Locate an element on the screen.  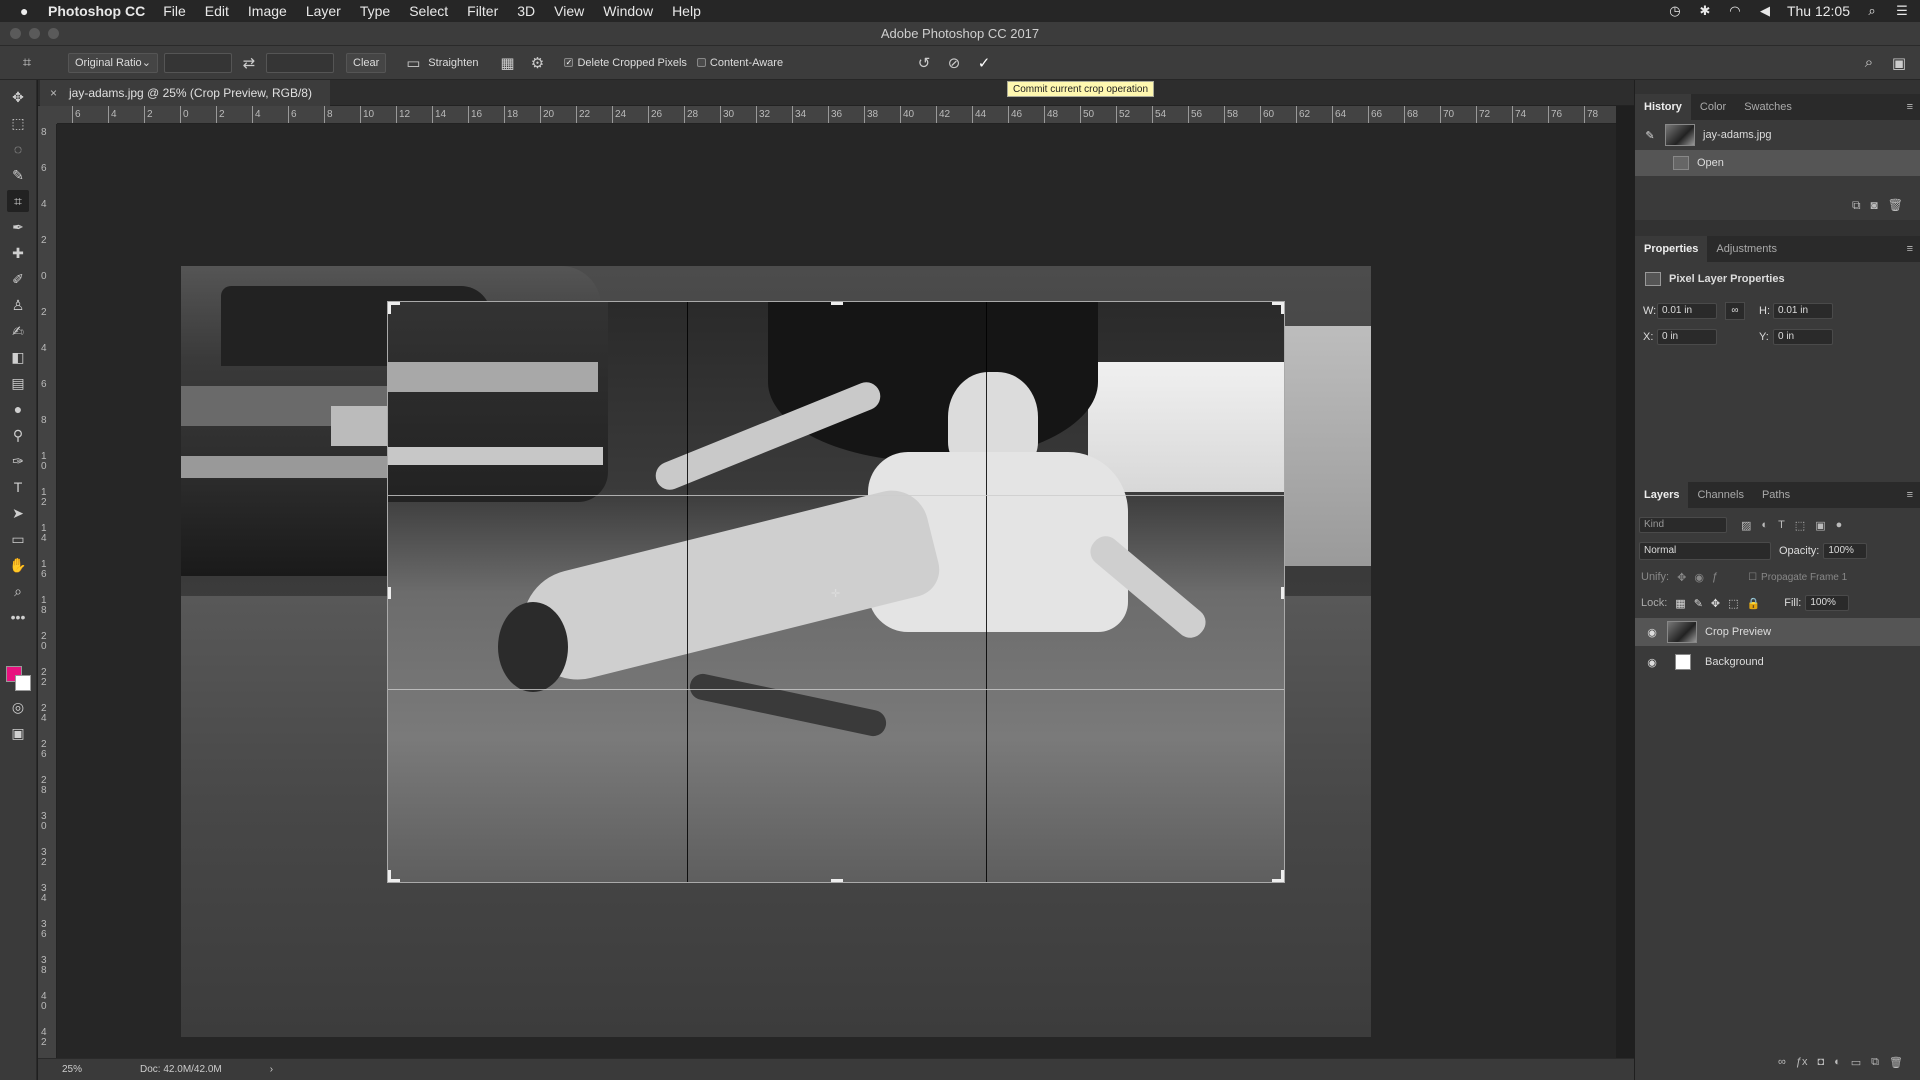
gradient-tool-icon: ▤ is located at coordinates (18, 383).